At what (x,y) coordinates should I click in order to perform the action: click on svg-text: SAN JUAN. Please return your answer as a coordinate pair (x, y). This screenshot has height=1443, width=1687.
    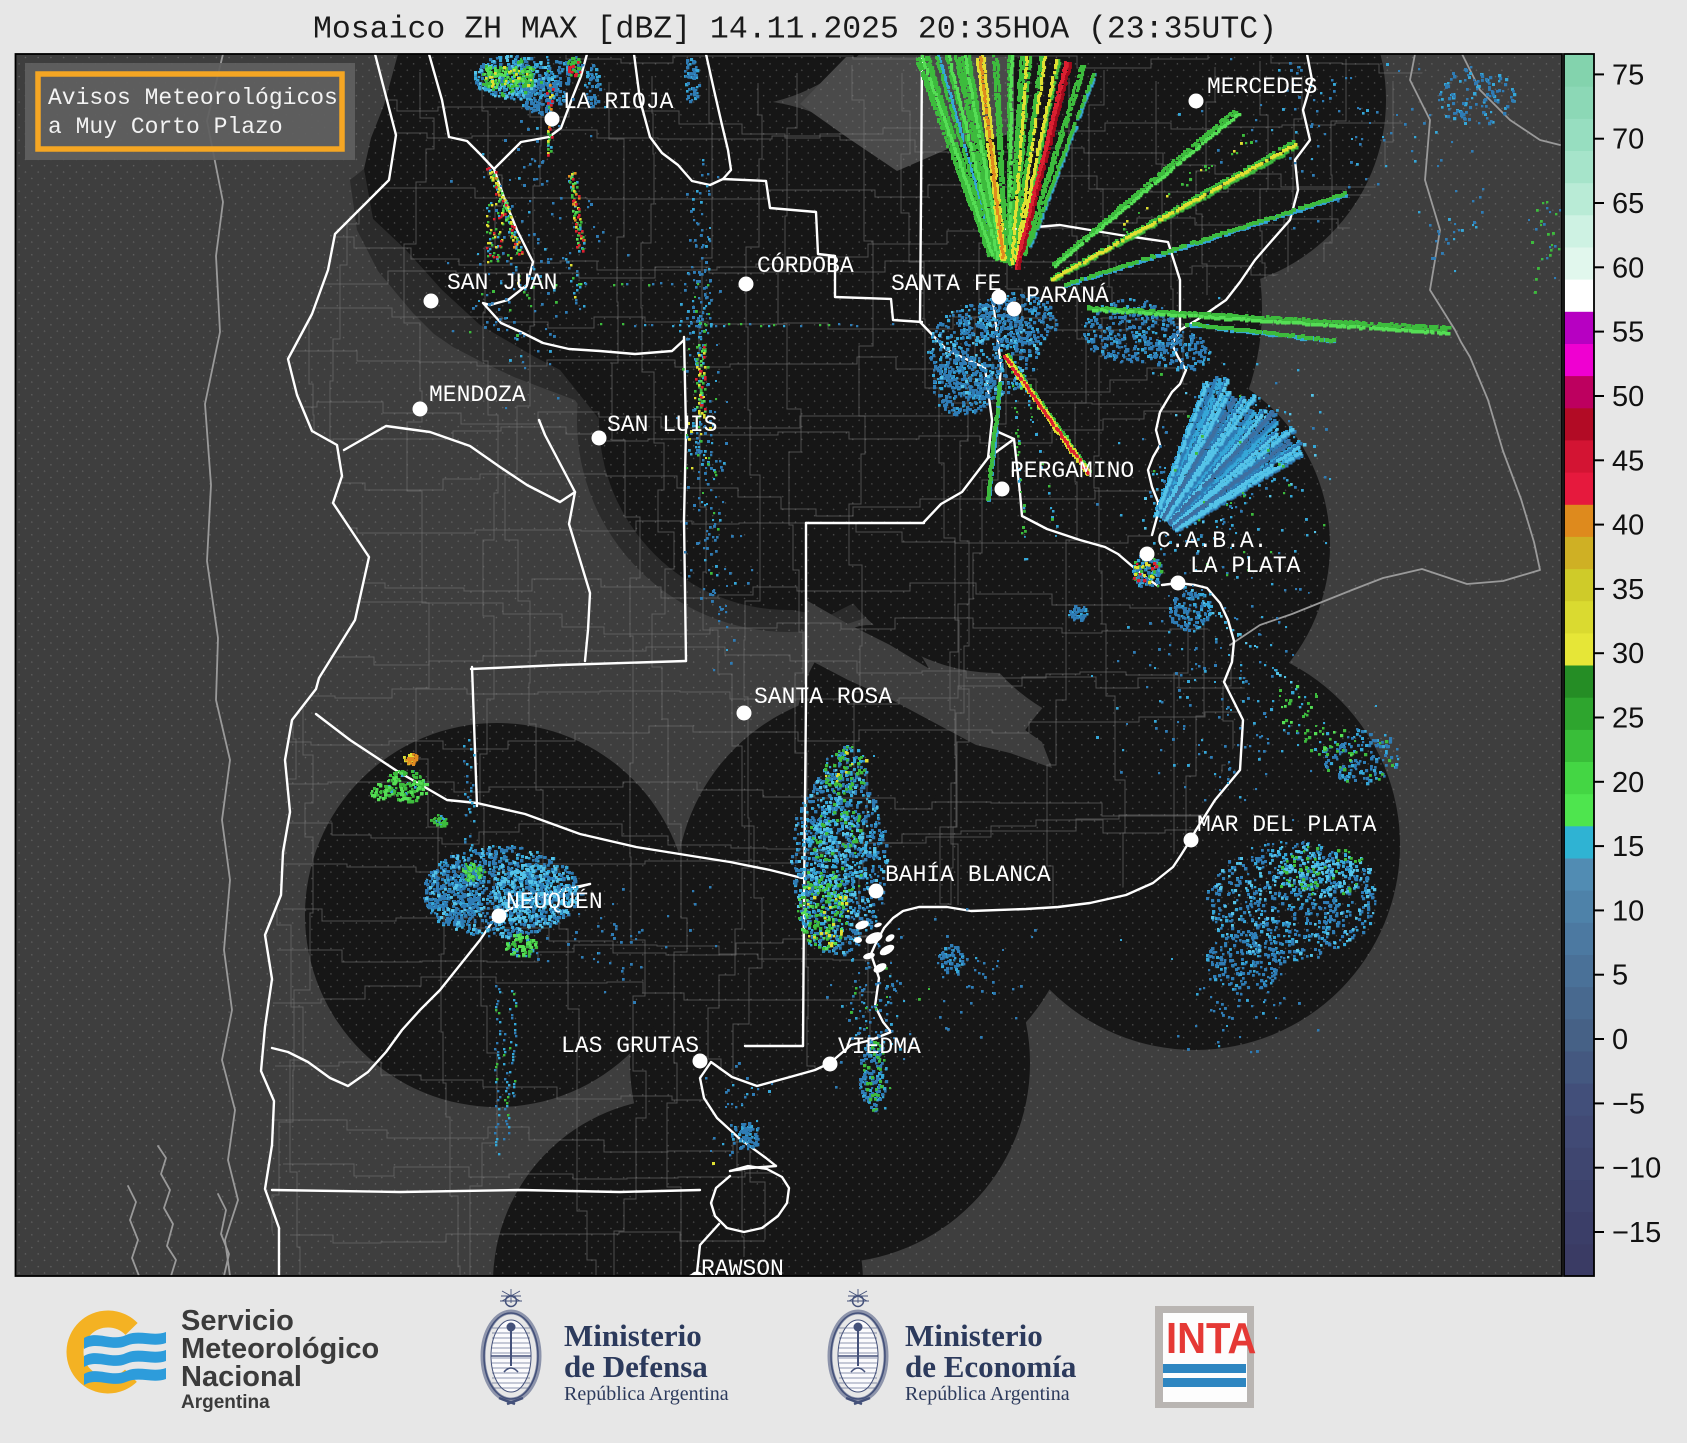
    Looking at the image, I should click on (502, 283).